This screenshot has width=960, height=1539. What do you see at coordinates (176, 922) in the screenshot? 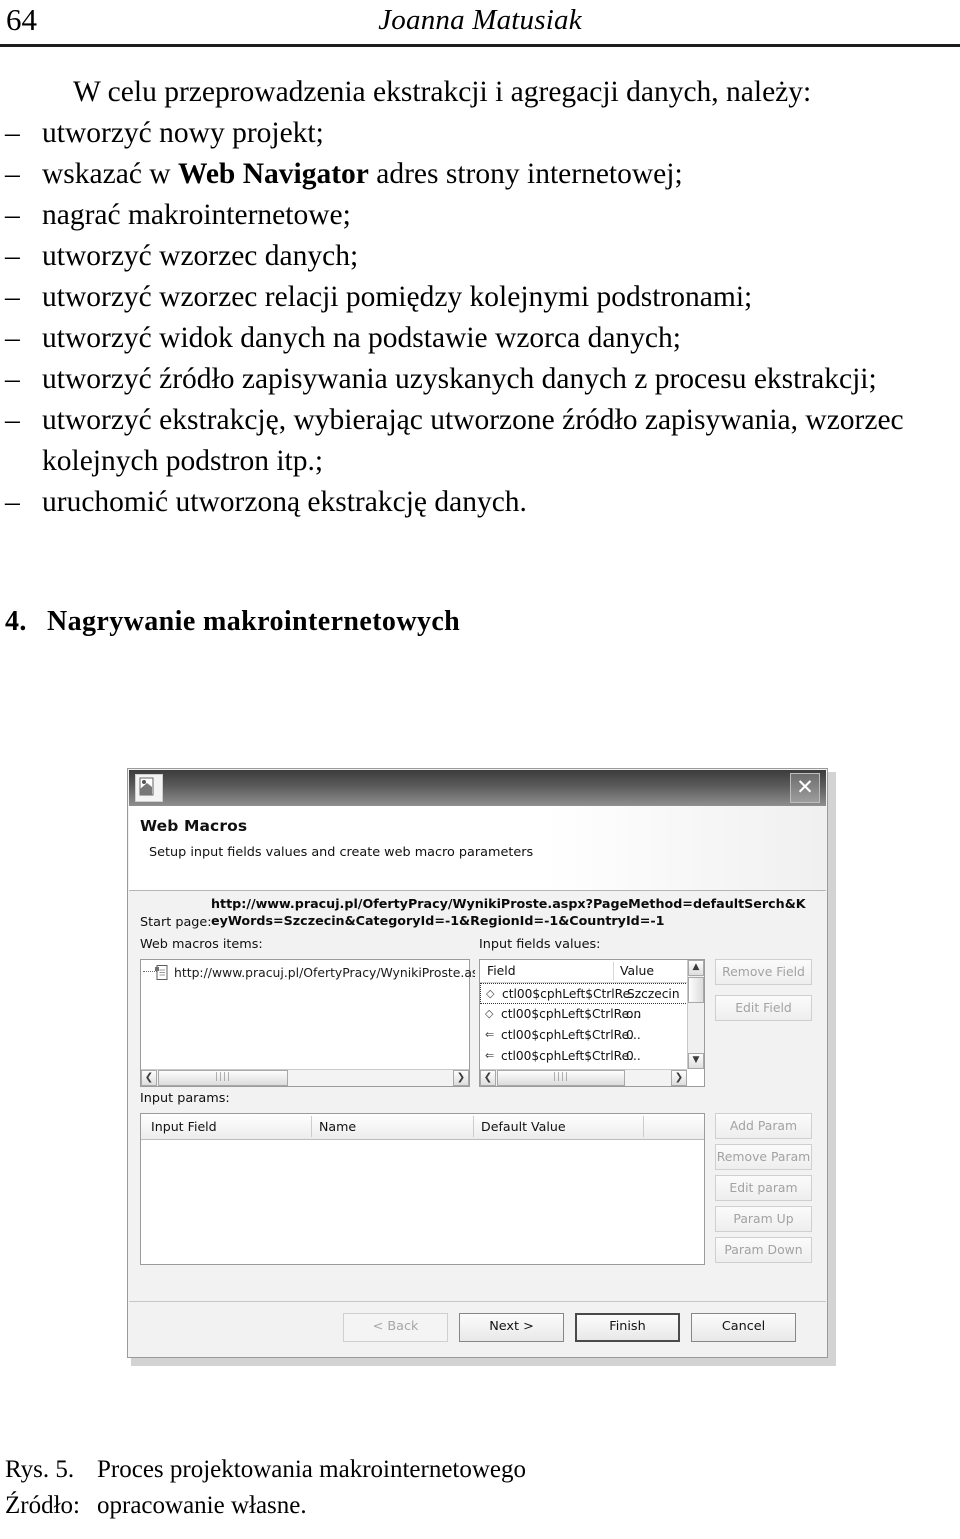
I see `start-page-label: Start page:` at bounding box center [176, 922].